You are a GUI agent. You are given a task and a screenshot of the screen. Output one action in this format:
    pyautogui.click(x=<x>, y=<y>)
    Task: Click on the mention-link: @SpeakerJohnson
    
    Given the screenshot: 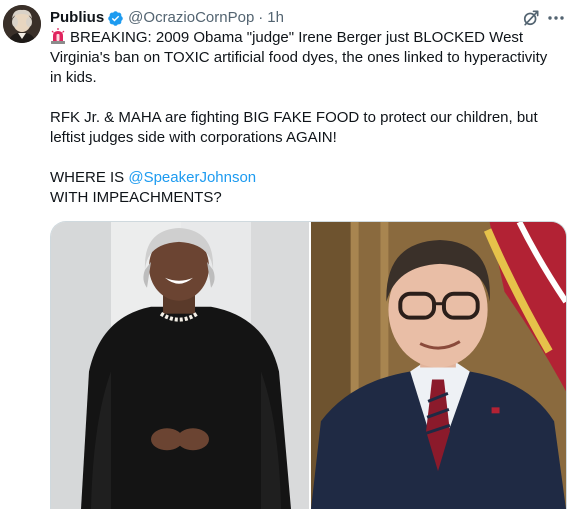 What is the action you would take?
    pyautogui.click(x=192, y=177)
    